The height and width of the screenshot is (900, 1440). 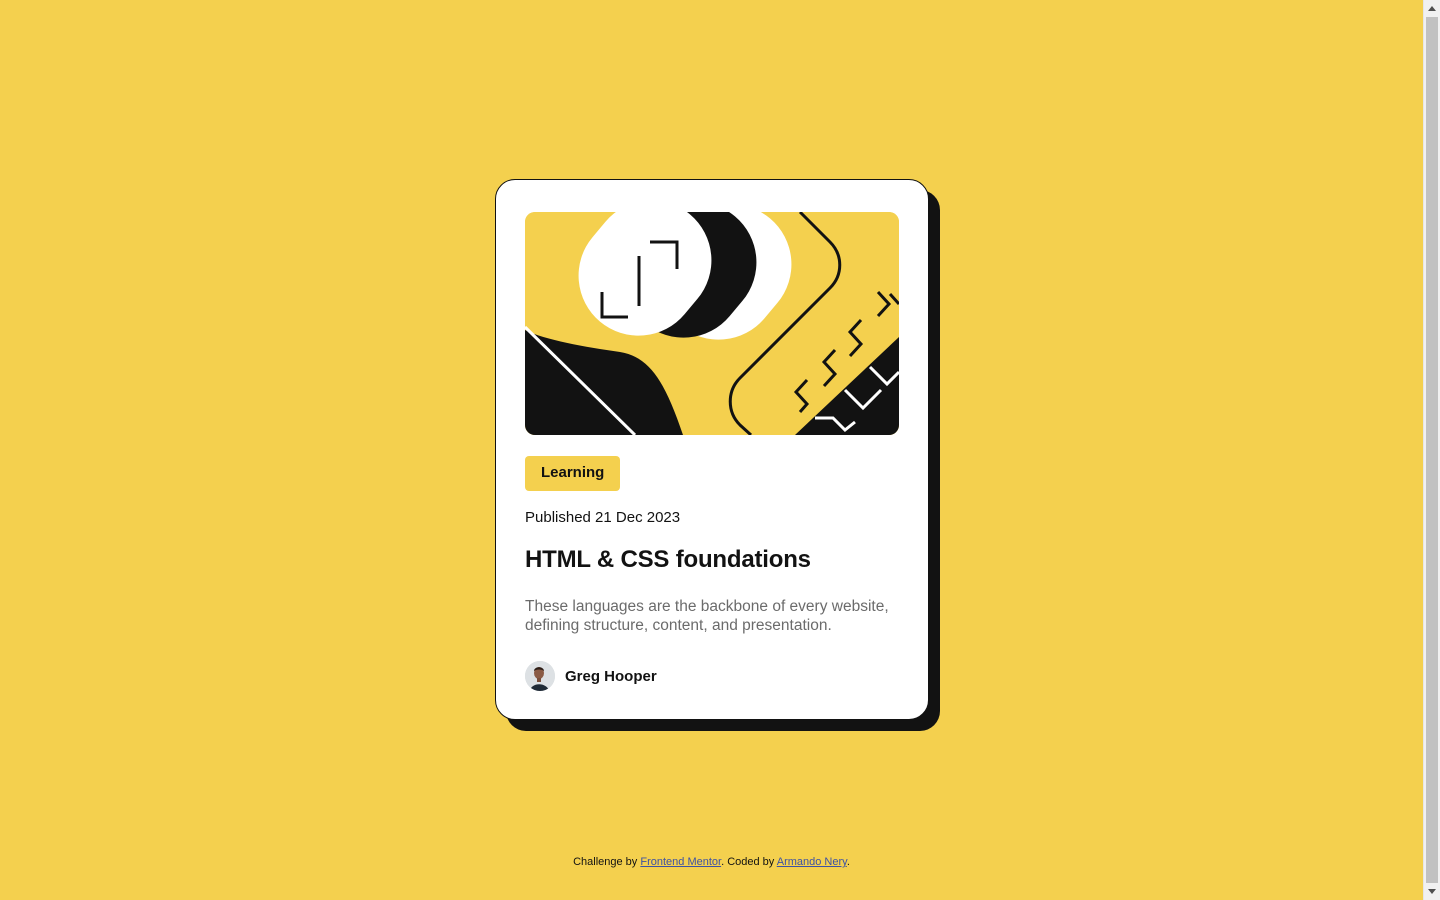 I want to click on attribution-suffix: ., so click(x=848, y=862).